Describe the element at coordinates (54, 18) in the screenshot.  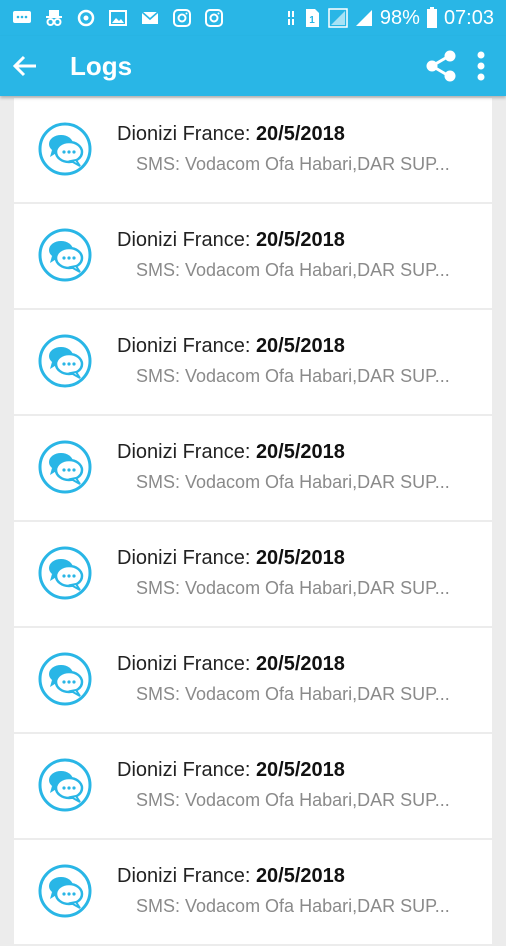
I see `incognito-icon` at that location.